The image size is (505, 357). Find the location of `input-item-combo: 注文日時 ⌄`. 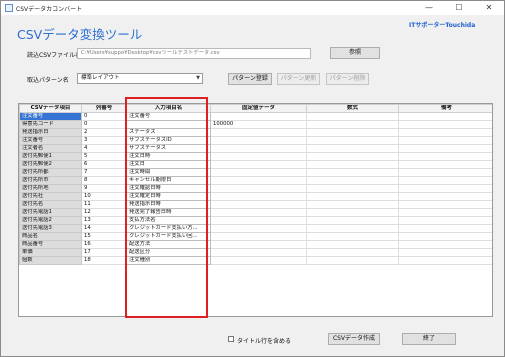

input-item-combo: 注文日時 ⌄ is located at coordinates (168, 156).